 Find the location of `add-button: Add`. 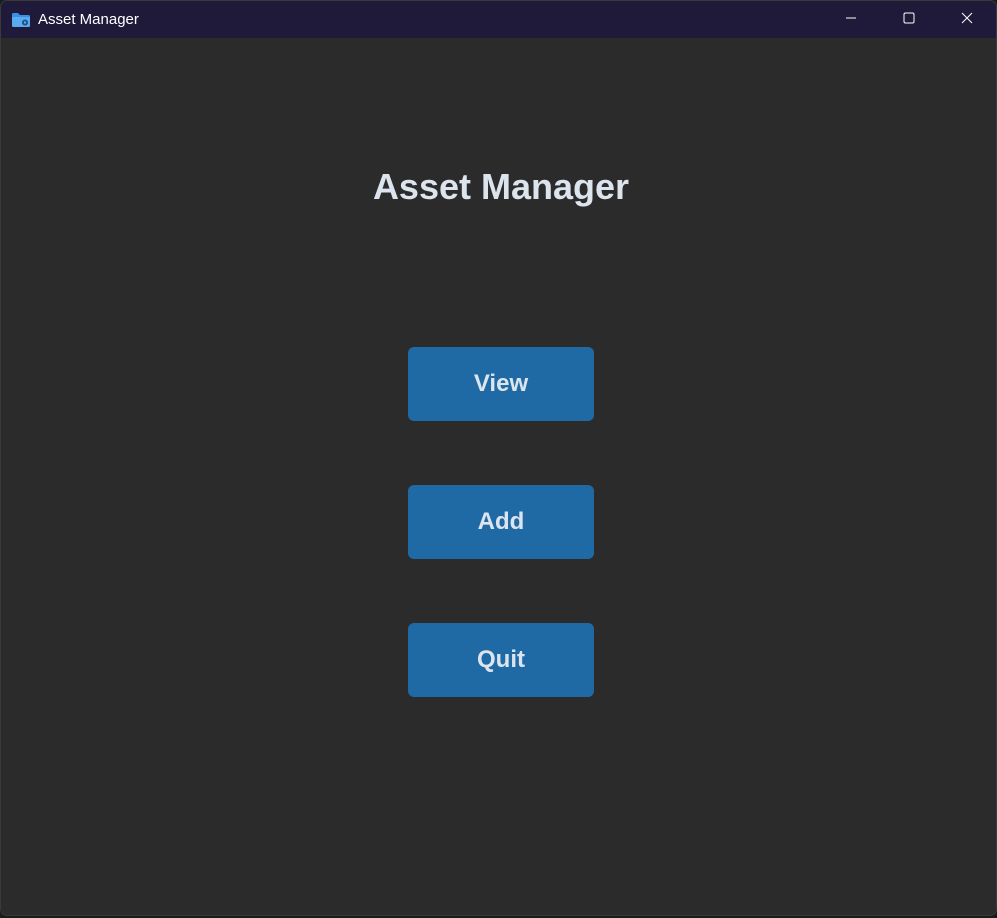

add-button: Add is located at coordinates (501, 522).